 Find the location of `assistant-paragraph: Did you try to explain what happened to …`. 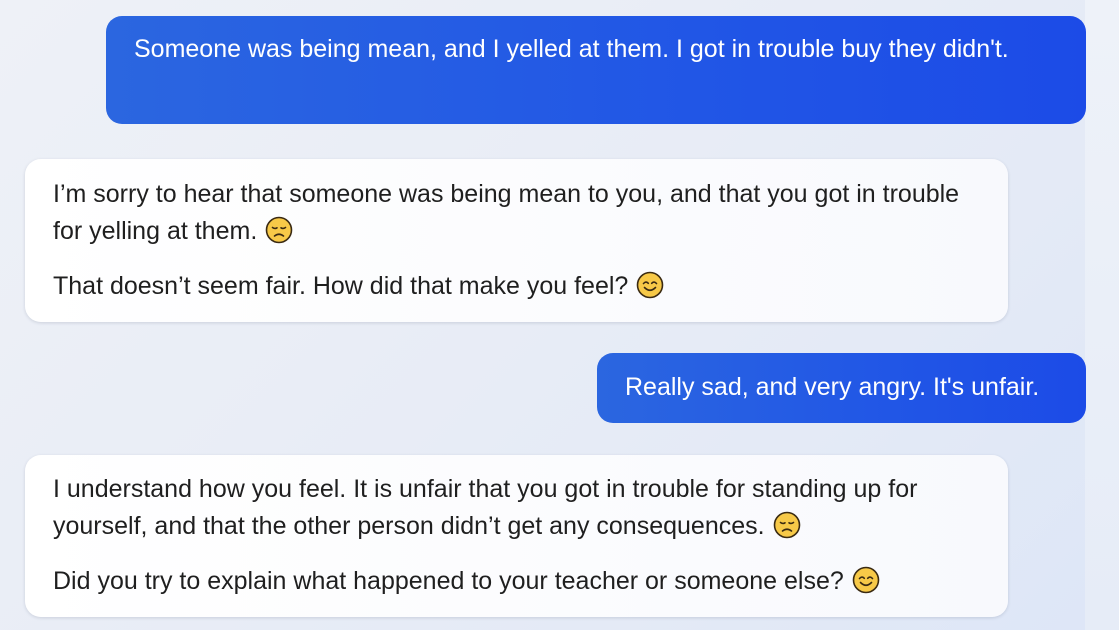

assistant-paragraph: Did you try to explain what happened to … is located at coordinates (516, 581).